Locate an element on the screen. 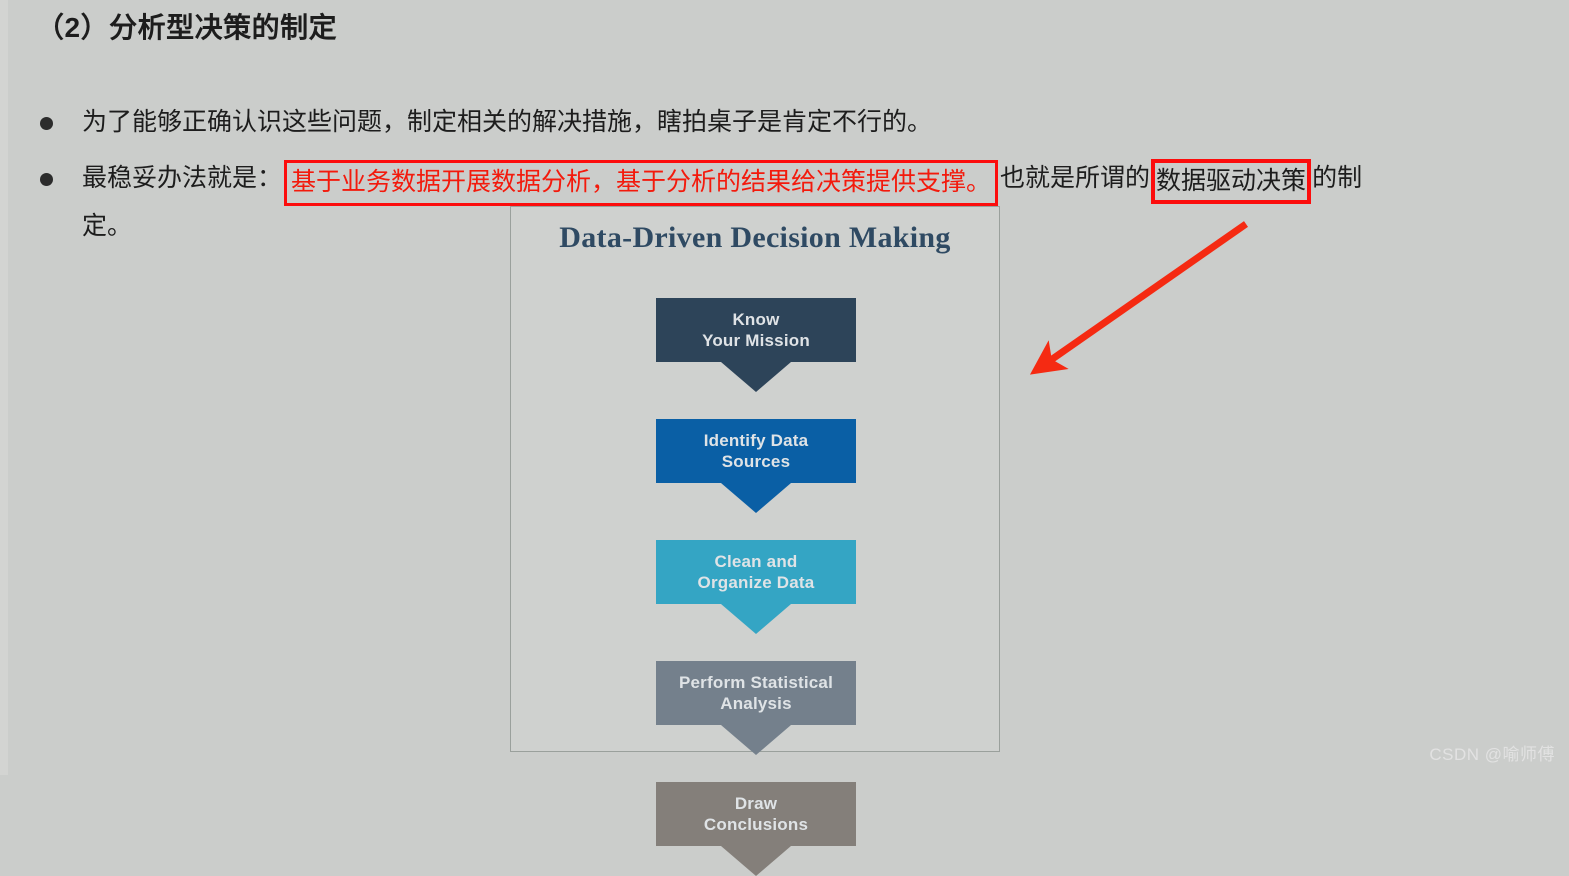 This screenshot has width=1569, height=876. step-label-line1: Identify Data is located at coordinates (756, 440).